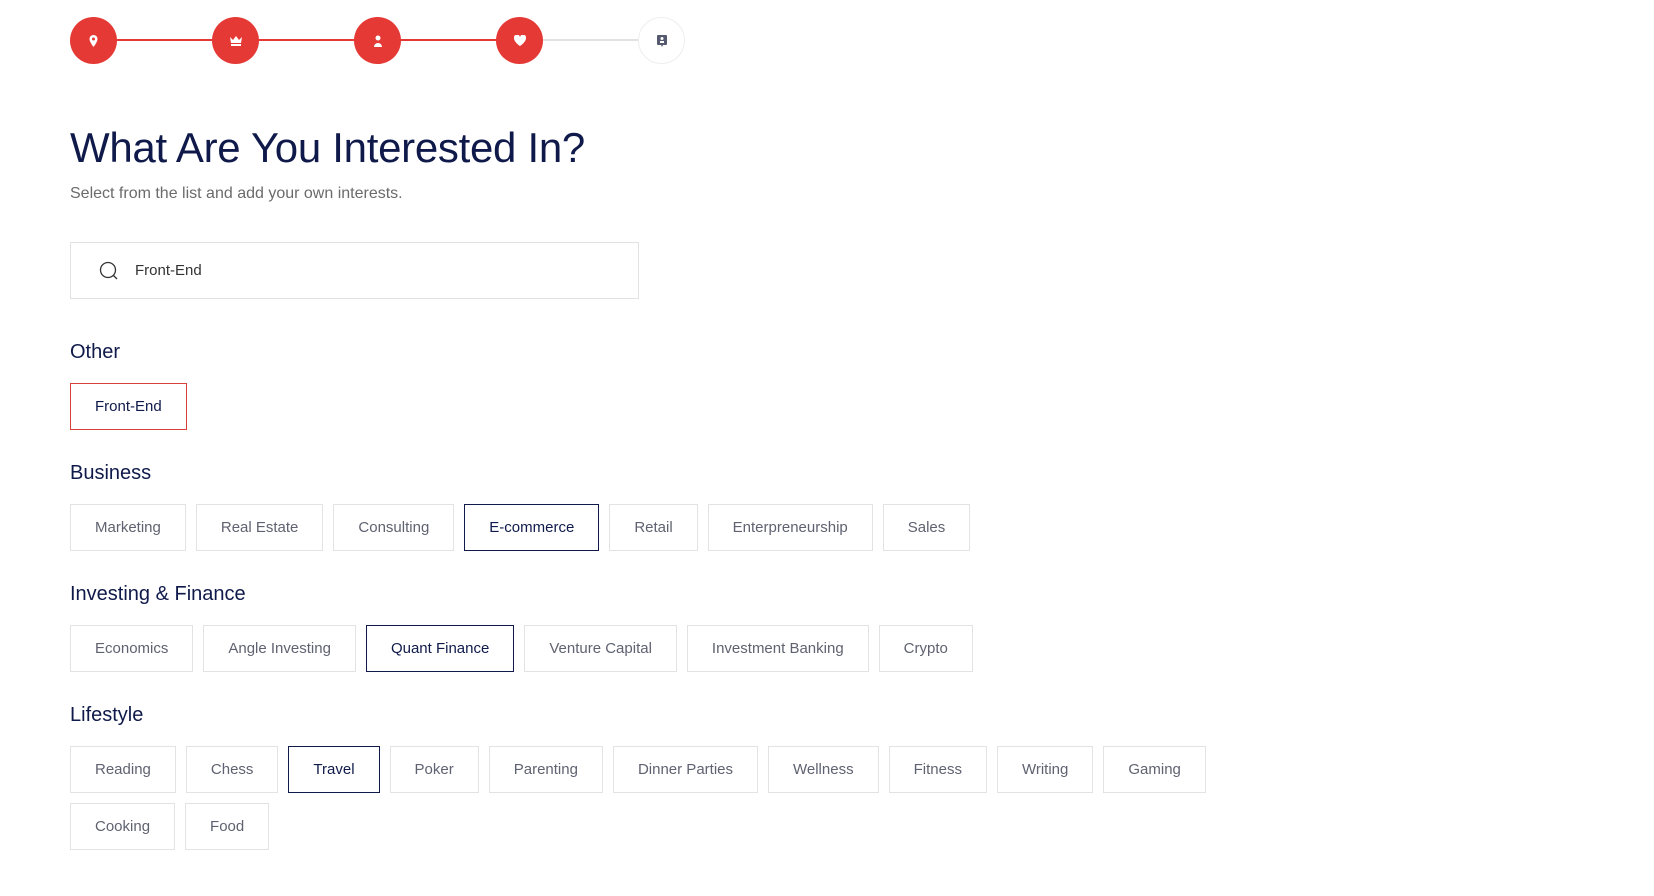 The image size is (1654, 896). What do you see at coordinates (128, 406) in the screenshot?
I see `interest-chip: Front-End` at bounding box center [128, 406].